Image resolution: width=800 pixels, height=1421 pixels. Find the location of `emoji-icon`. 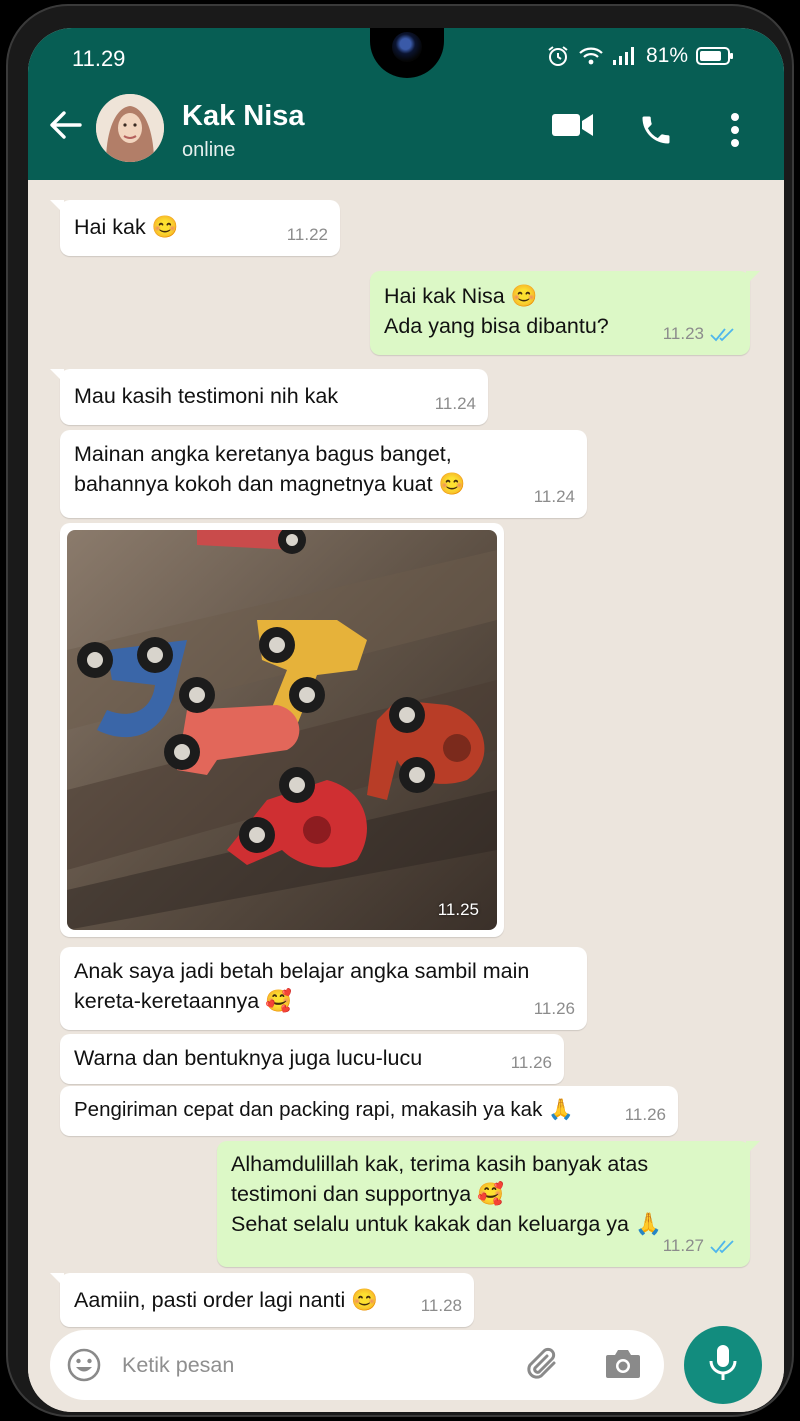

emoji-icon is located at coordinates (84, 1367).